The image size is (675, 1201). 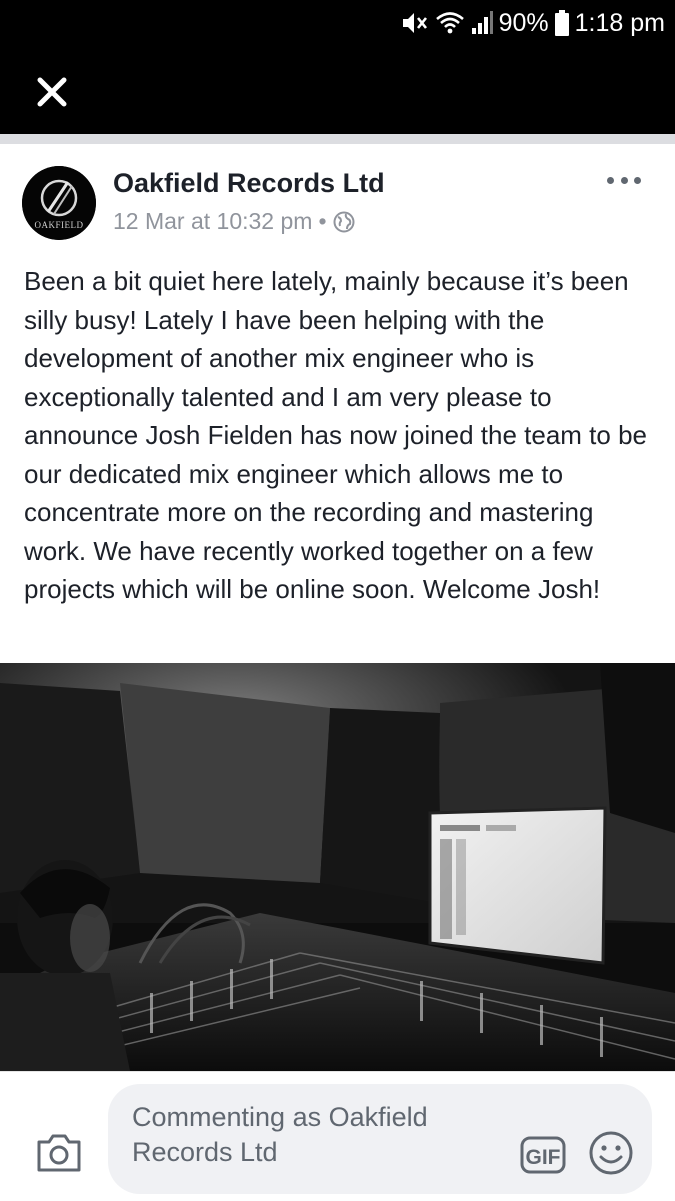 What do you see at coordinates (249, 183) in the screenshot?
I see `page-name: Oakfield Records Ltd` at bounding box center [249, 183].